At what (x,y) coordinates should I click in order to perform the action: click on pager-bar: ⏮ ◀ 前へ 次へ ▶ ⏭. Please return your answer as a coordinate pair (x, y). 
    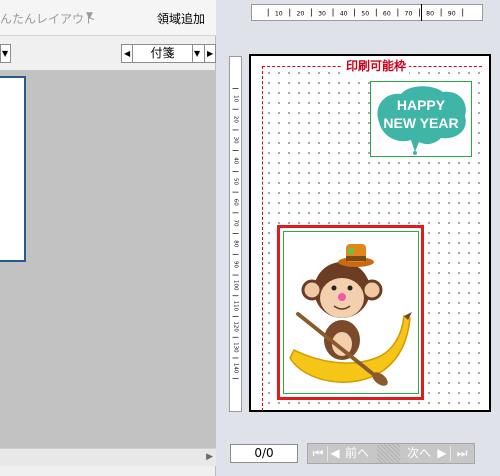
    Looking at the image, I should click on (391, 453).